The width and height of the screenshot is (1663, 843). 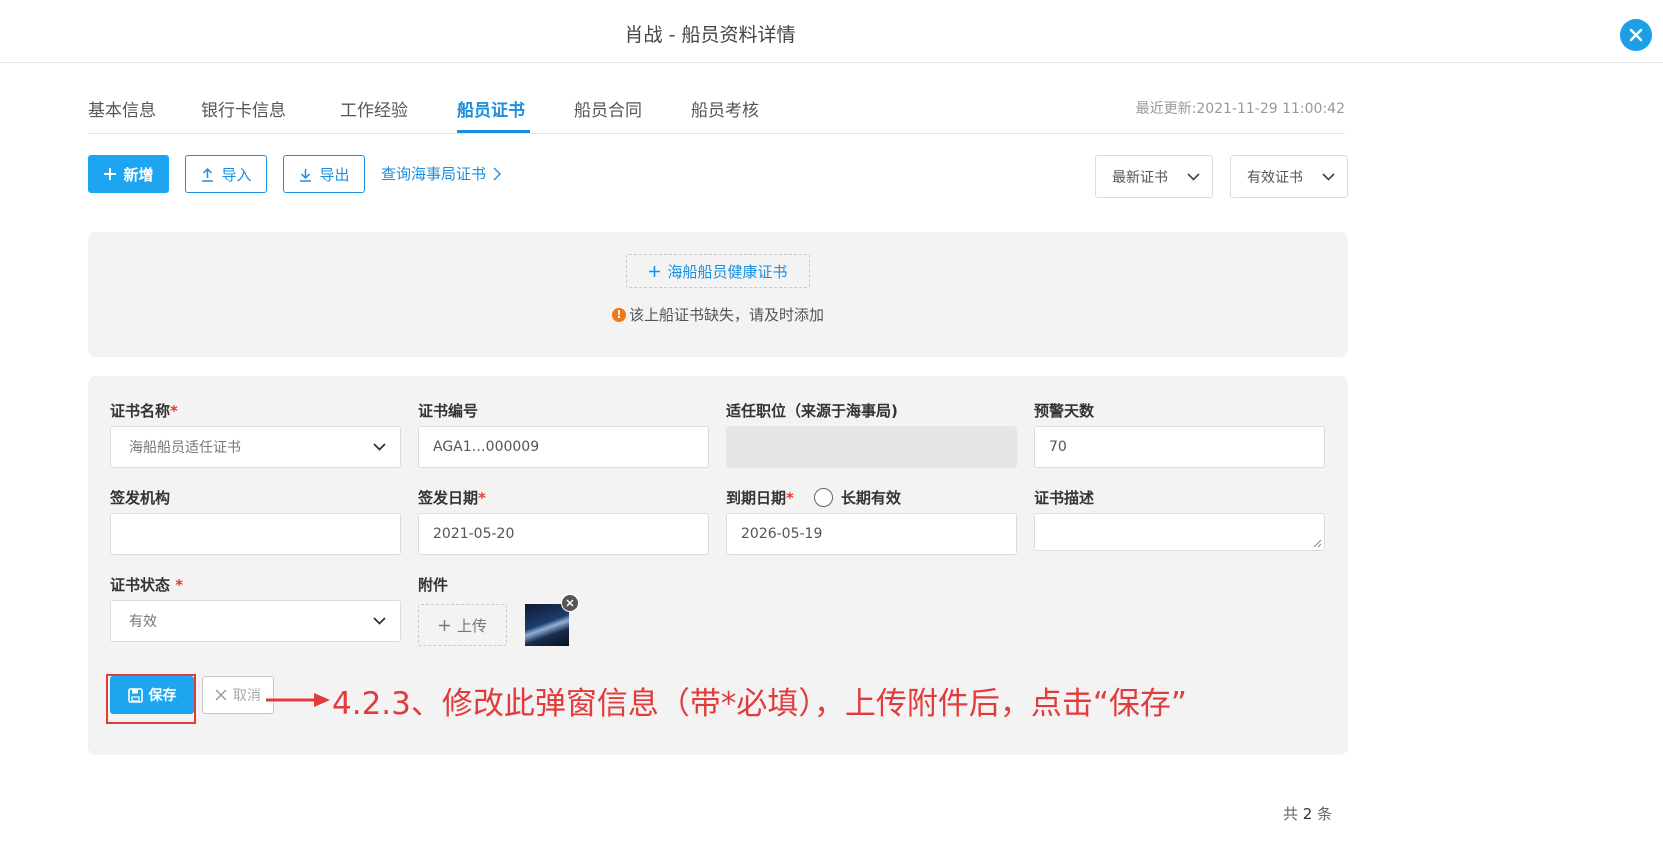 I want to click on remove-attachment-button, so click(x=570, y=603).